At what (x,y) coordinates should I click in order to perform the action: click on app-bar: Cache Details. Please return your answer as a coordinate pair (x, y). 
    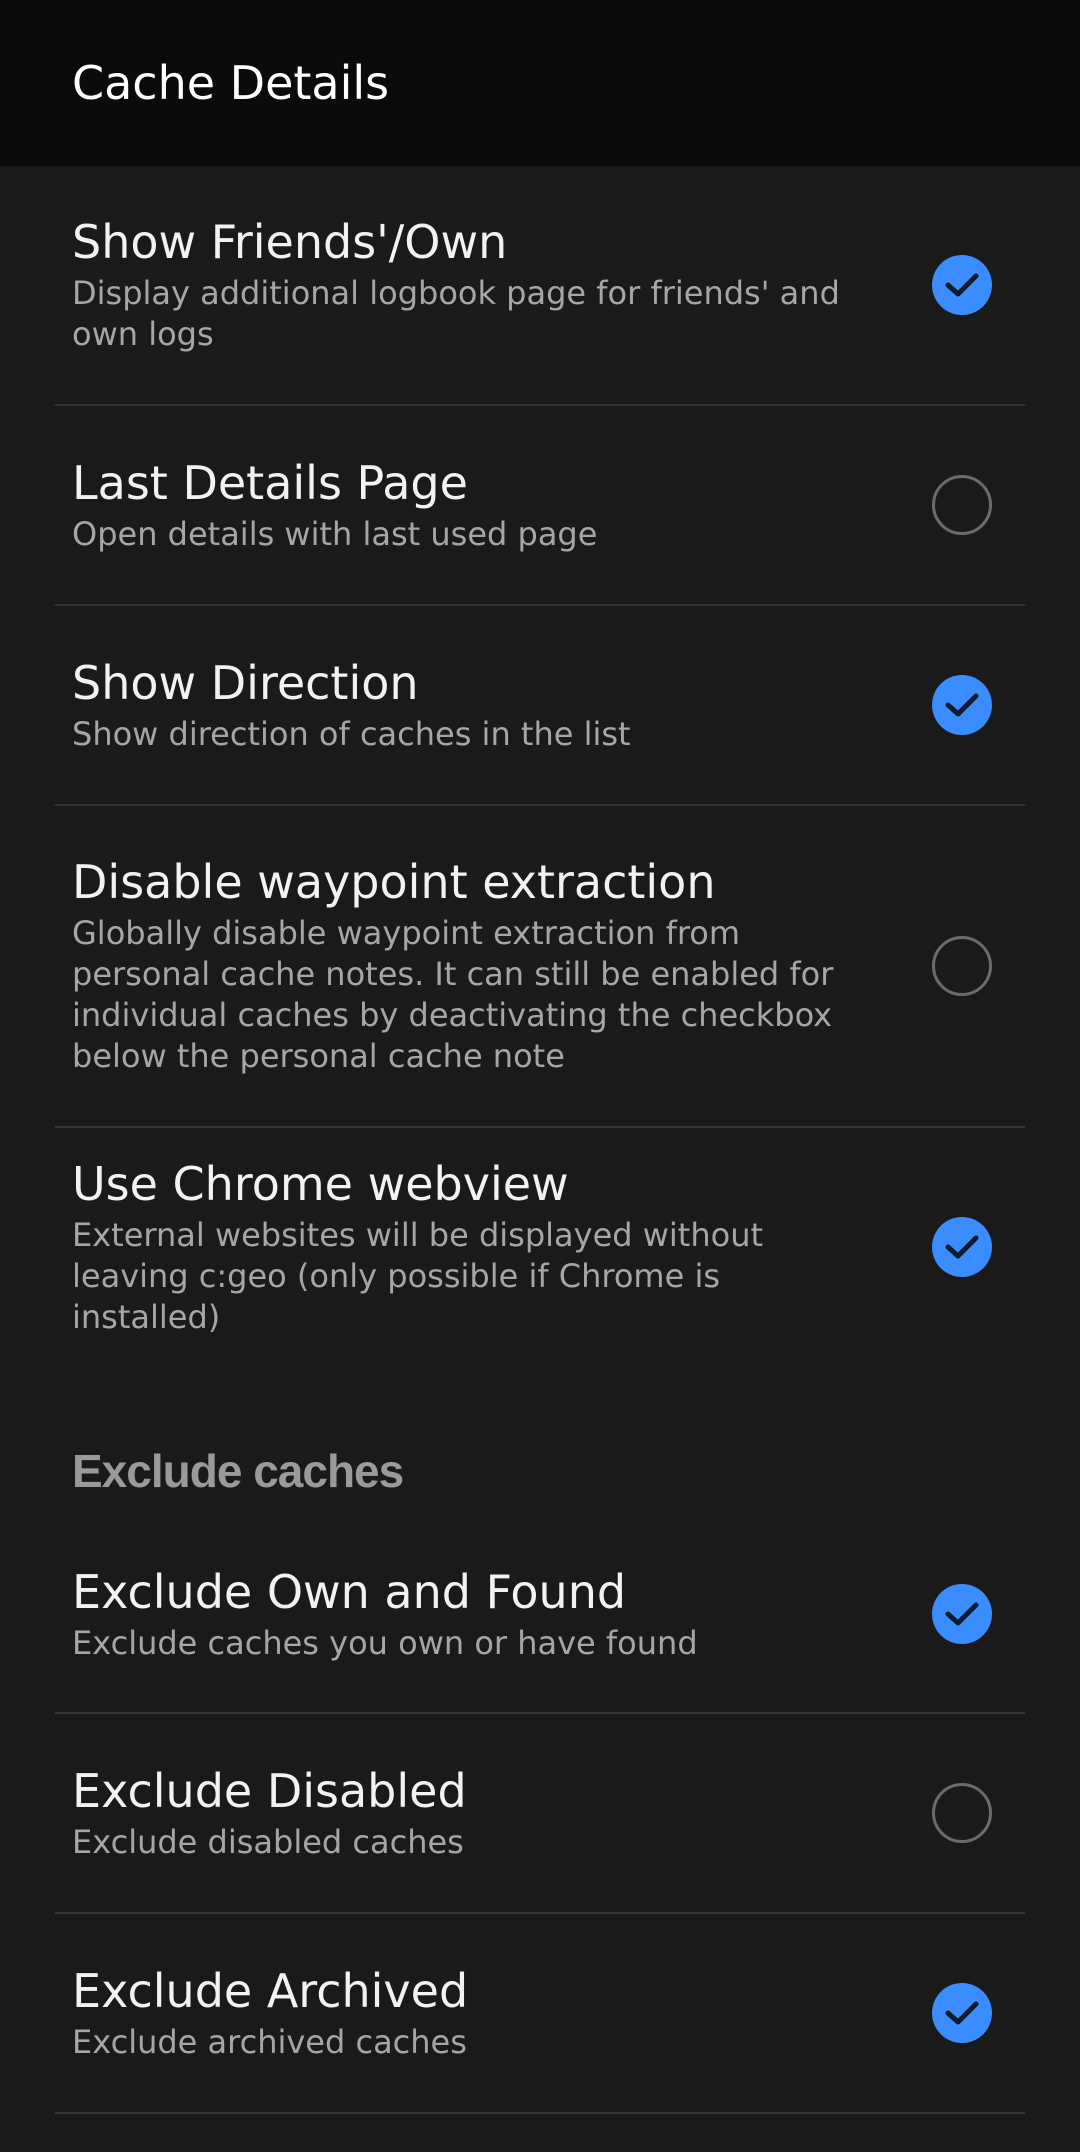
    Looking at the image, I should click on (540, 83).